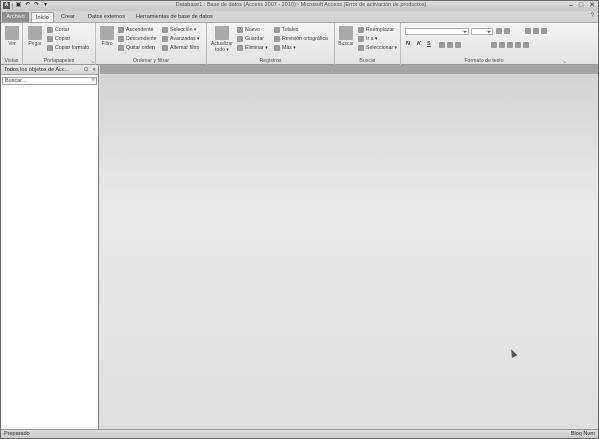 The image size is (599, 439). I want to click on copy-button: Copiar, so click(58, 39).